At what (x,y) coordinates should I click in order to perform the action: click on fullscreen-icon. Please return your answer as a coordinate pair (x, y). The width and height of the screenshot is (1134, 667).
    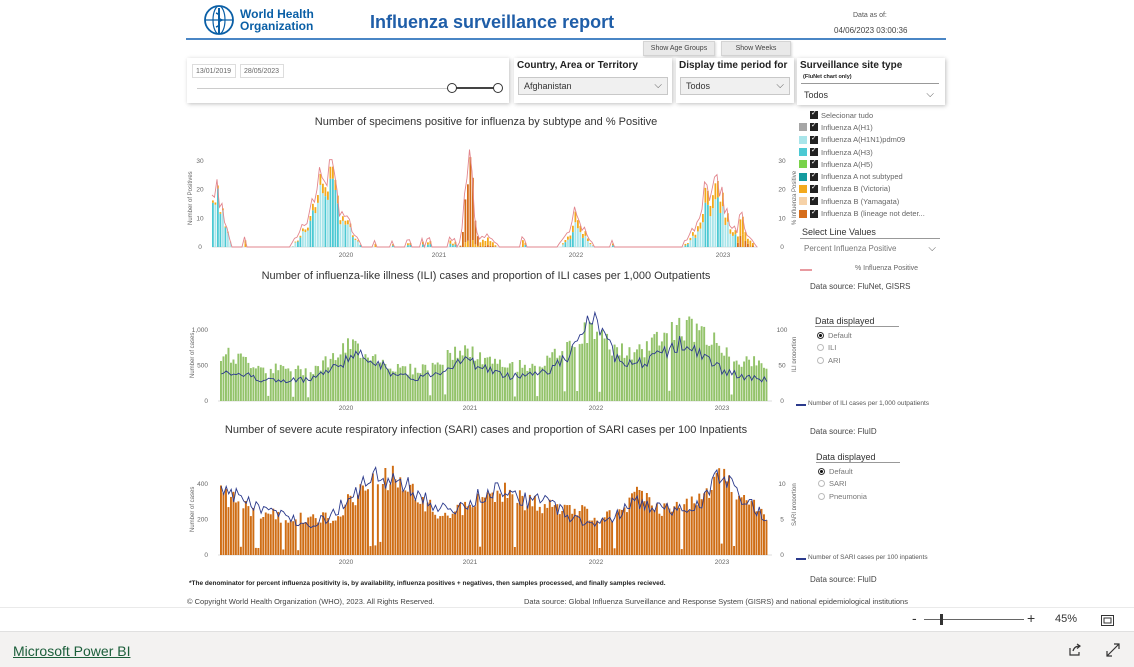
    Looking at the image, I should click on (1113, 650).